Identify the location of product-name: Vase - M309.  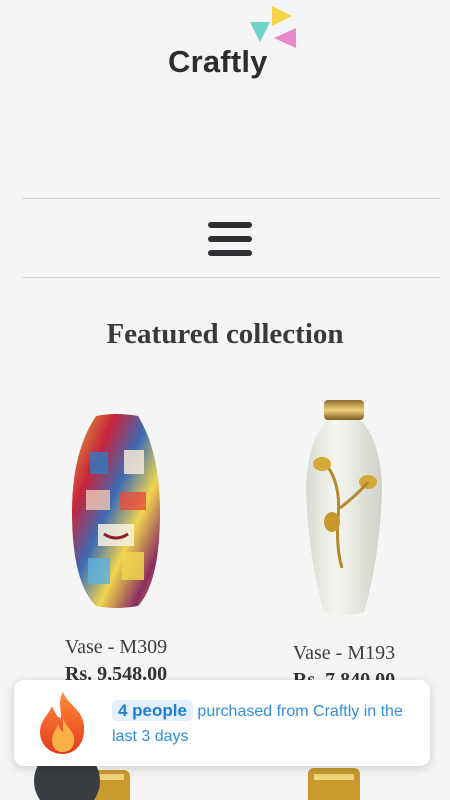
(116, 647).